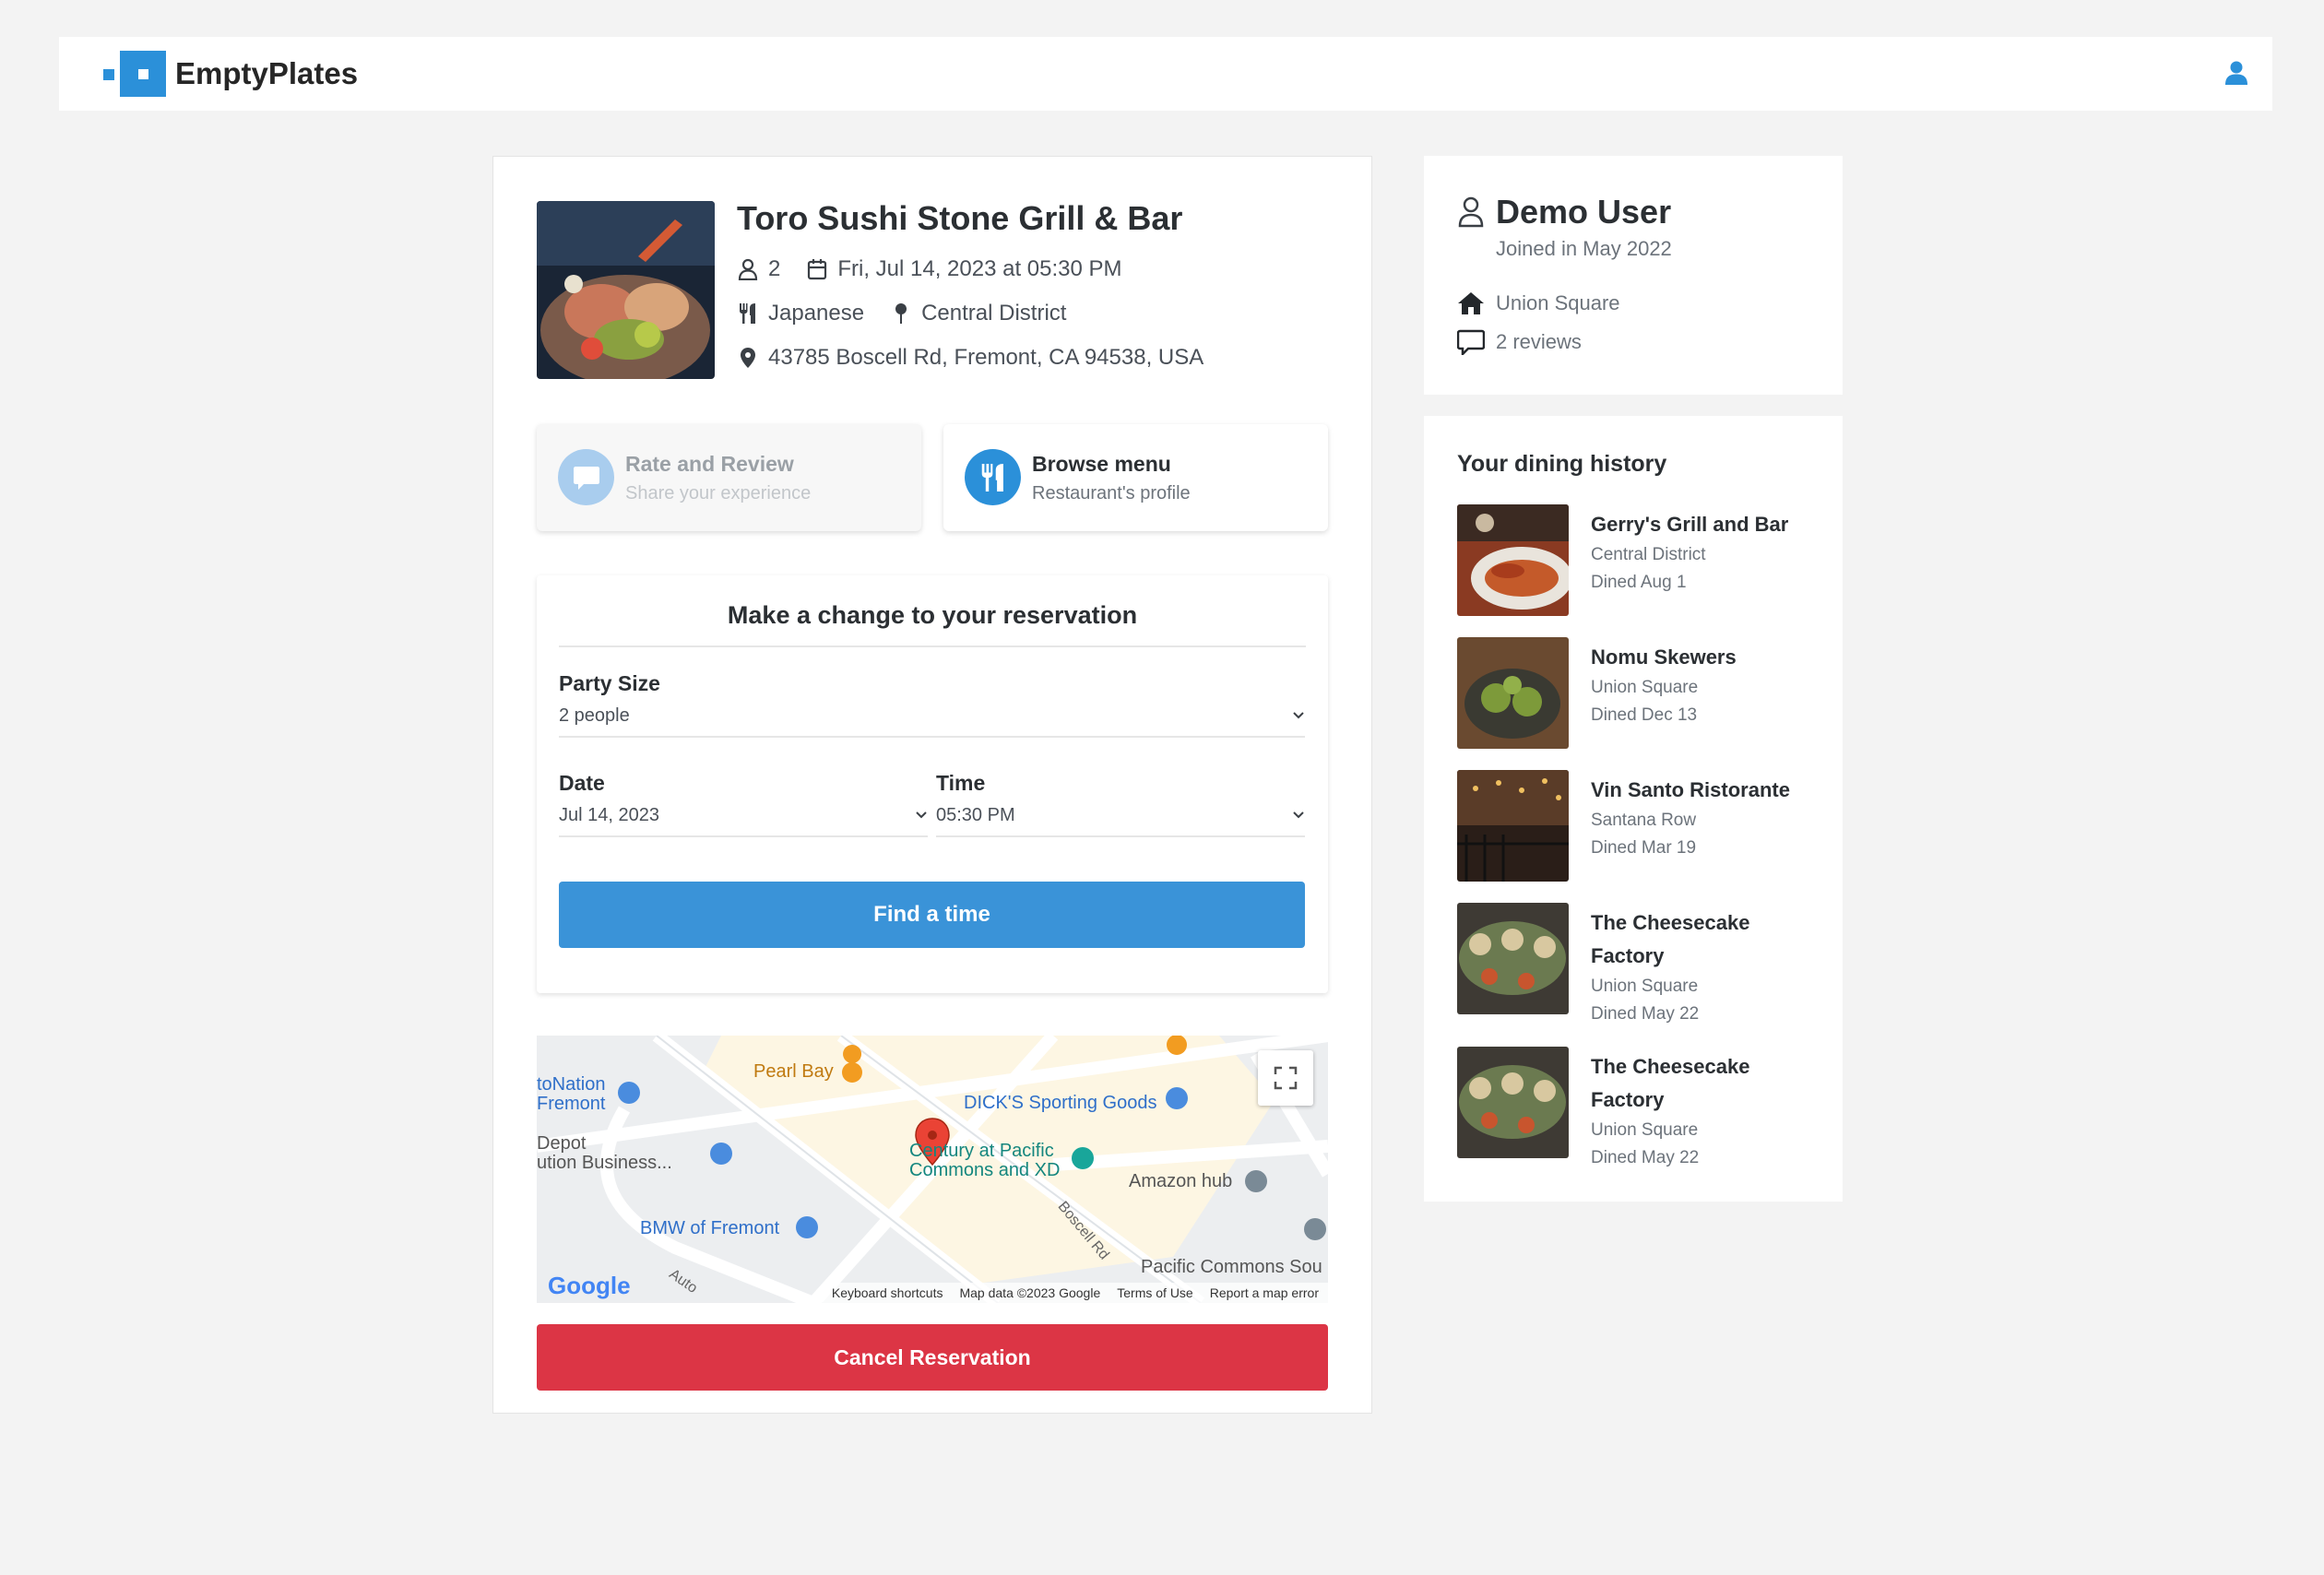 This screenshot has height=1575, width=2324. I want to click on brand-logo: EmptyPlates, so click(230, 74).